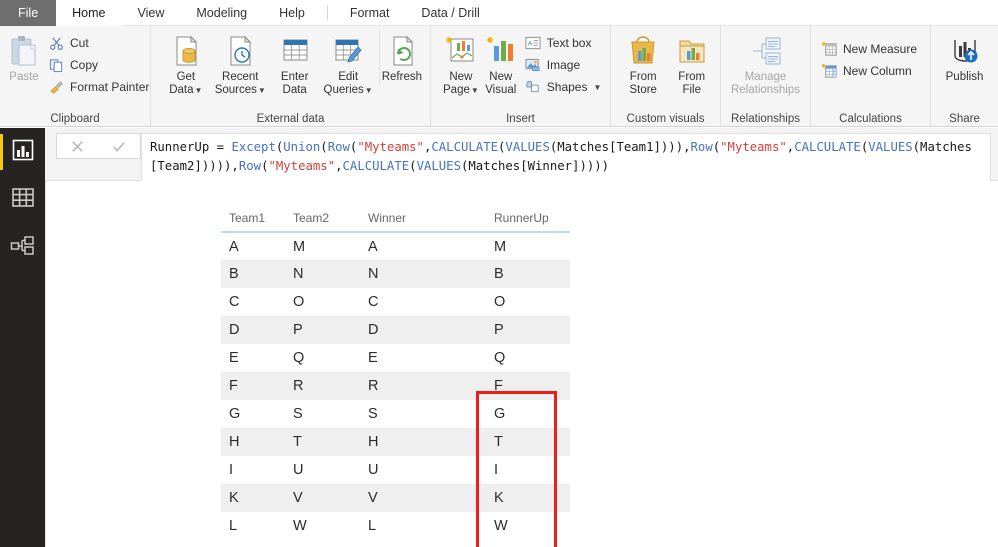 Image resolution: width=998 pixels, height=547 pixels. I want to click on scissors-icon, so click(56, 43).